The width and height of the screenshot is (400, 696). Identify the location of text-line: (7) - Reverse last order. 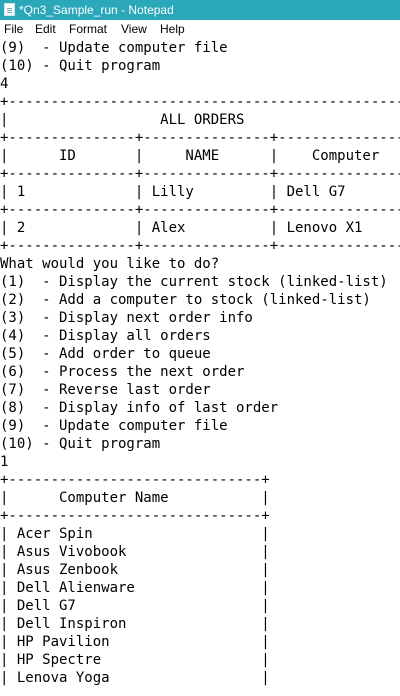
(105, 390).